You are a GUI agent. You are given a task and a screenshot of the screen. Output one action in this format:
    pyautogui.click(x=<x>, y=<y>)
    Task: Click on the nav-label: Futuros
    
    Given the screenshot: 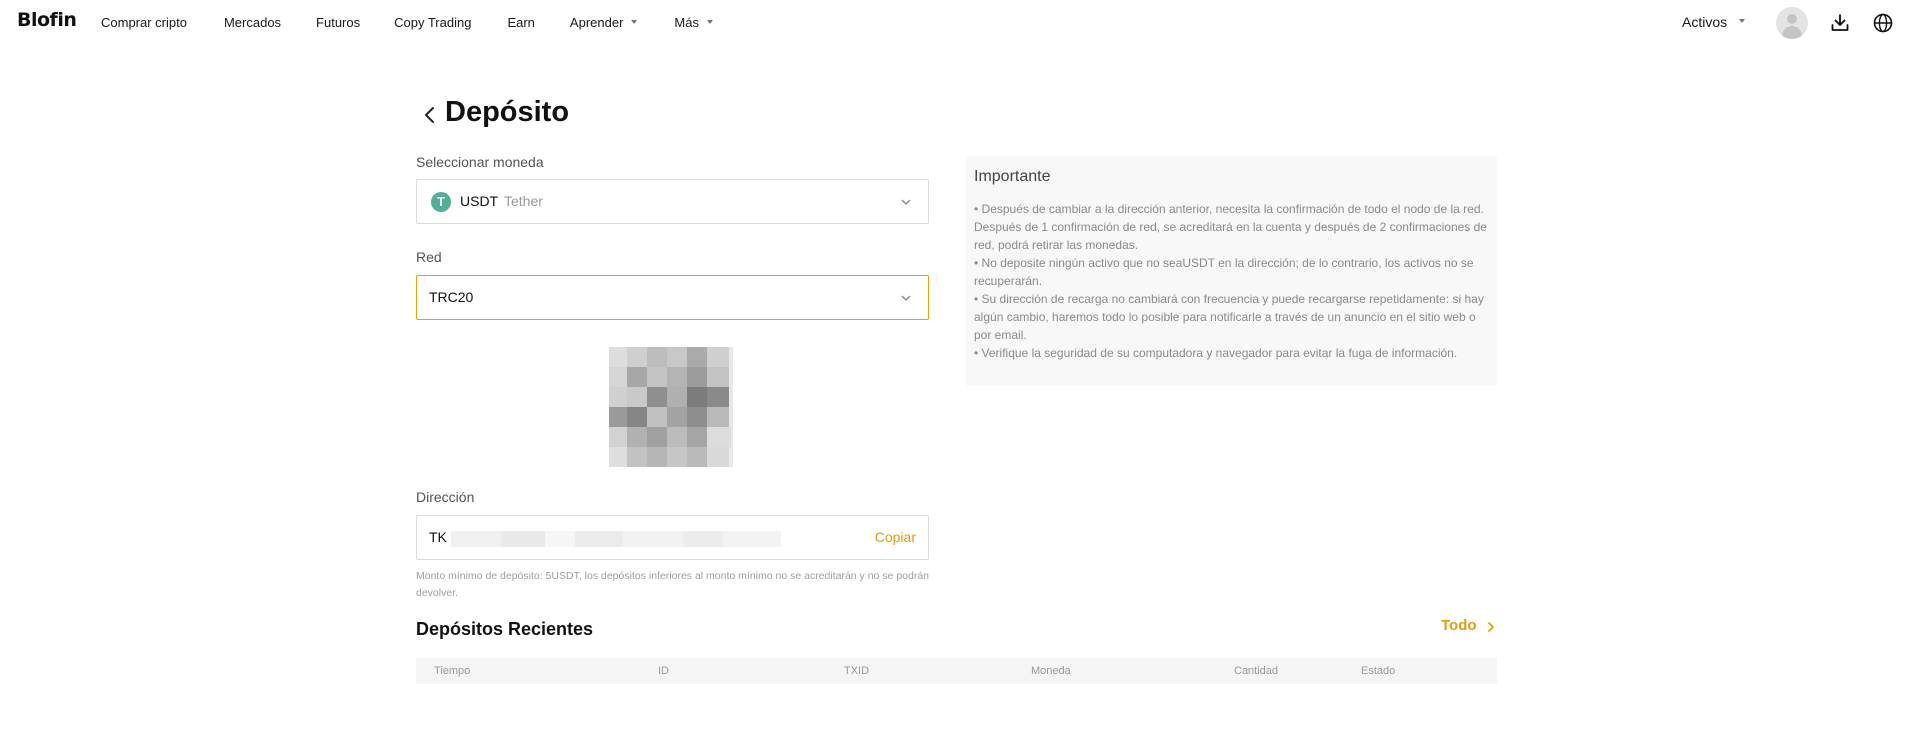 What is the action you would take?
    pyautogui.click(x=338, y=22)
    